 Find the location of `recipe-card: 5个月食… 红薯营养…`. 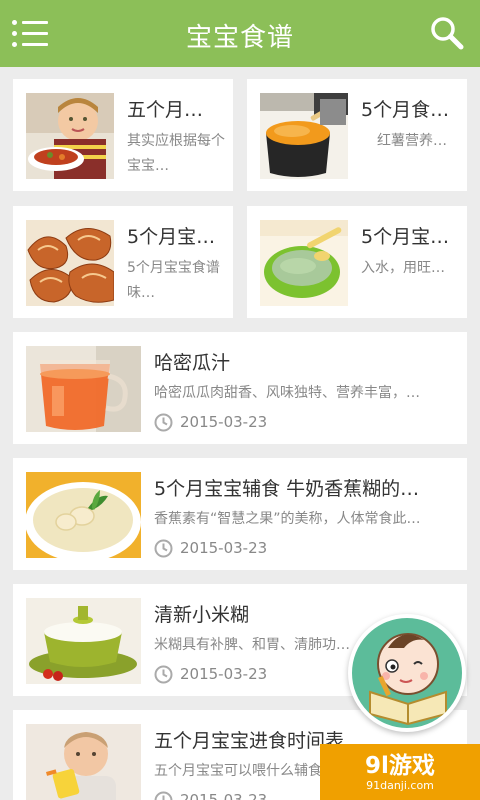

recipe-card: 5个月食… 红薯营养… is located at coordinates (357, 135).